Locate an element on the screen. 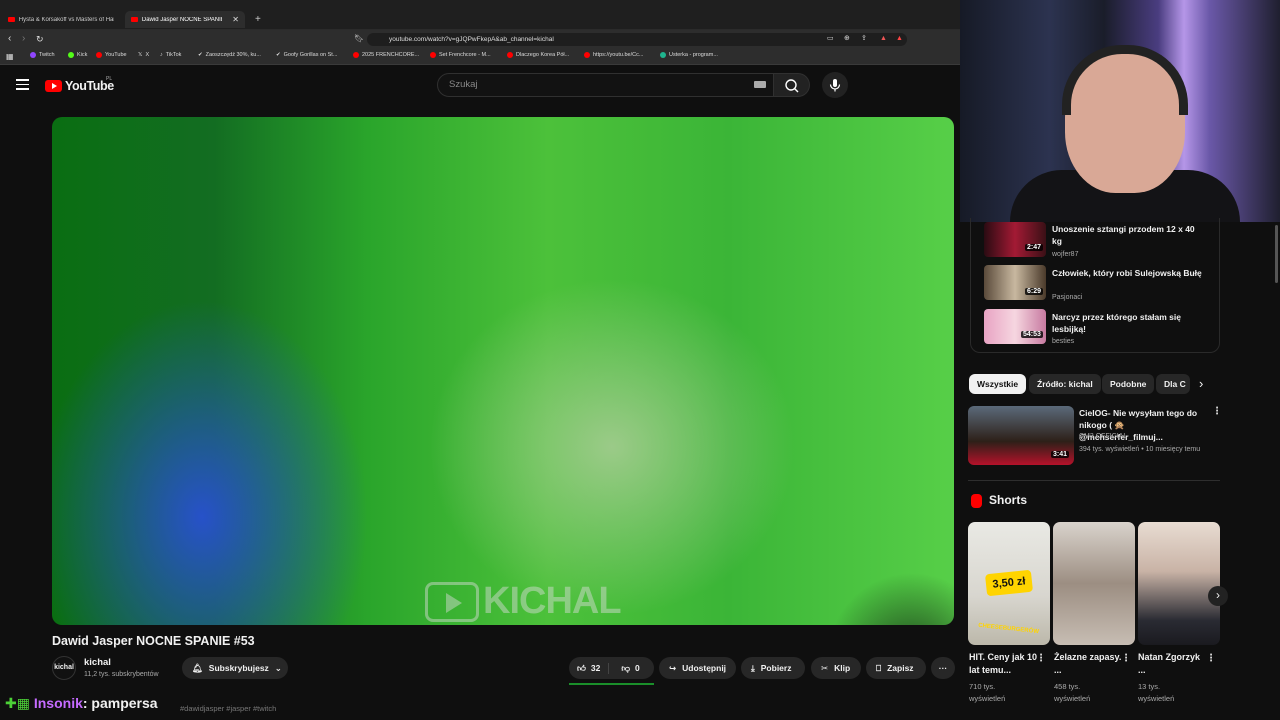 The height and width of the screenshot is (720, 1280). menu-icon is located at coordinates (22, 84).